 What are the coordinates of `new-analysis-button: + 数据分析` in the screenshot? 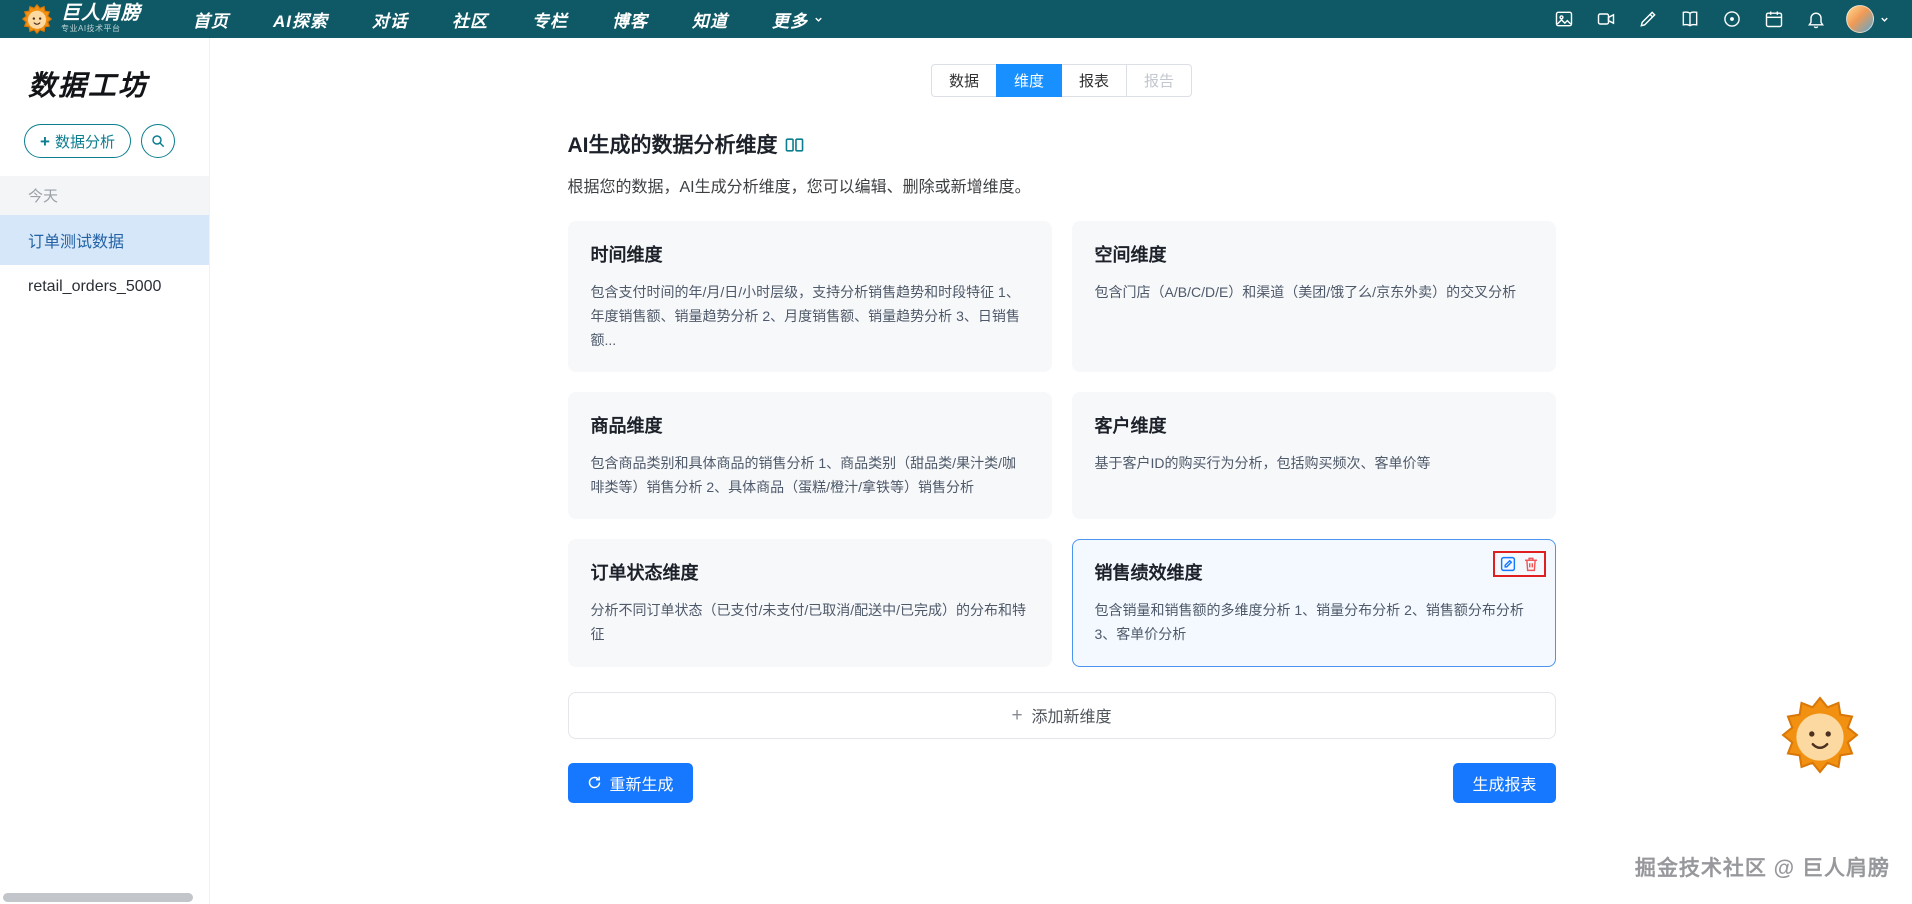 It's located at (77, 141).